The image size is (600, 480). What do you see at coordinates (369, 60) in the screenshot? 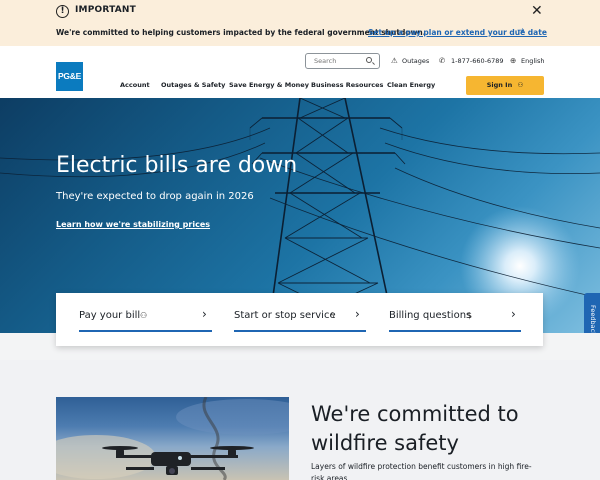
I see `search-icon` at bounding box center [369, 60].